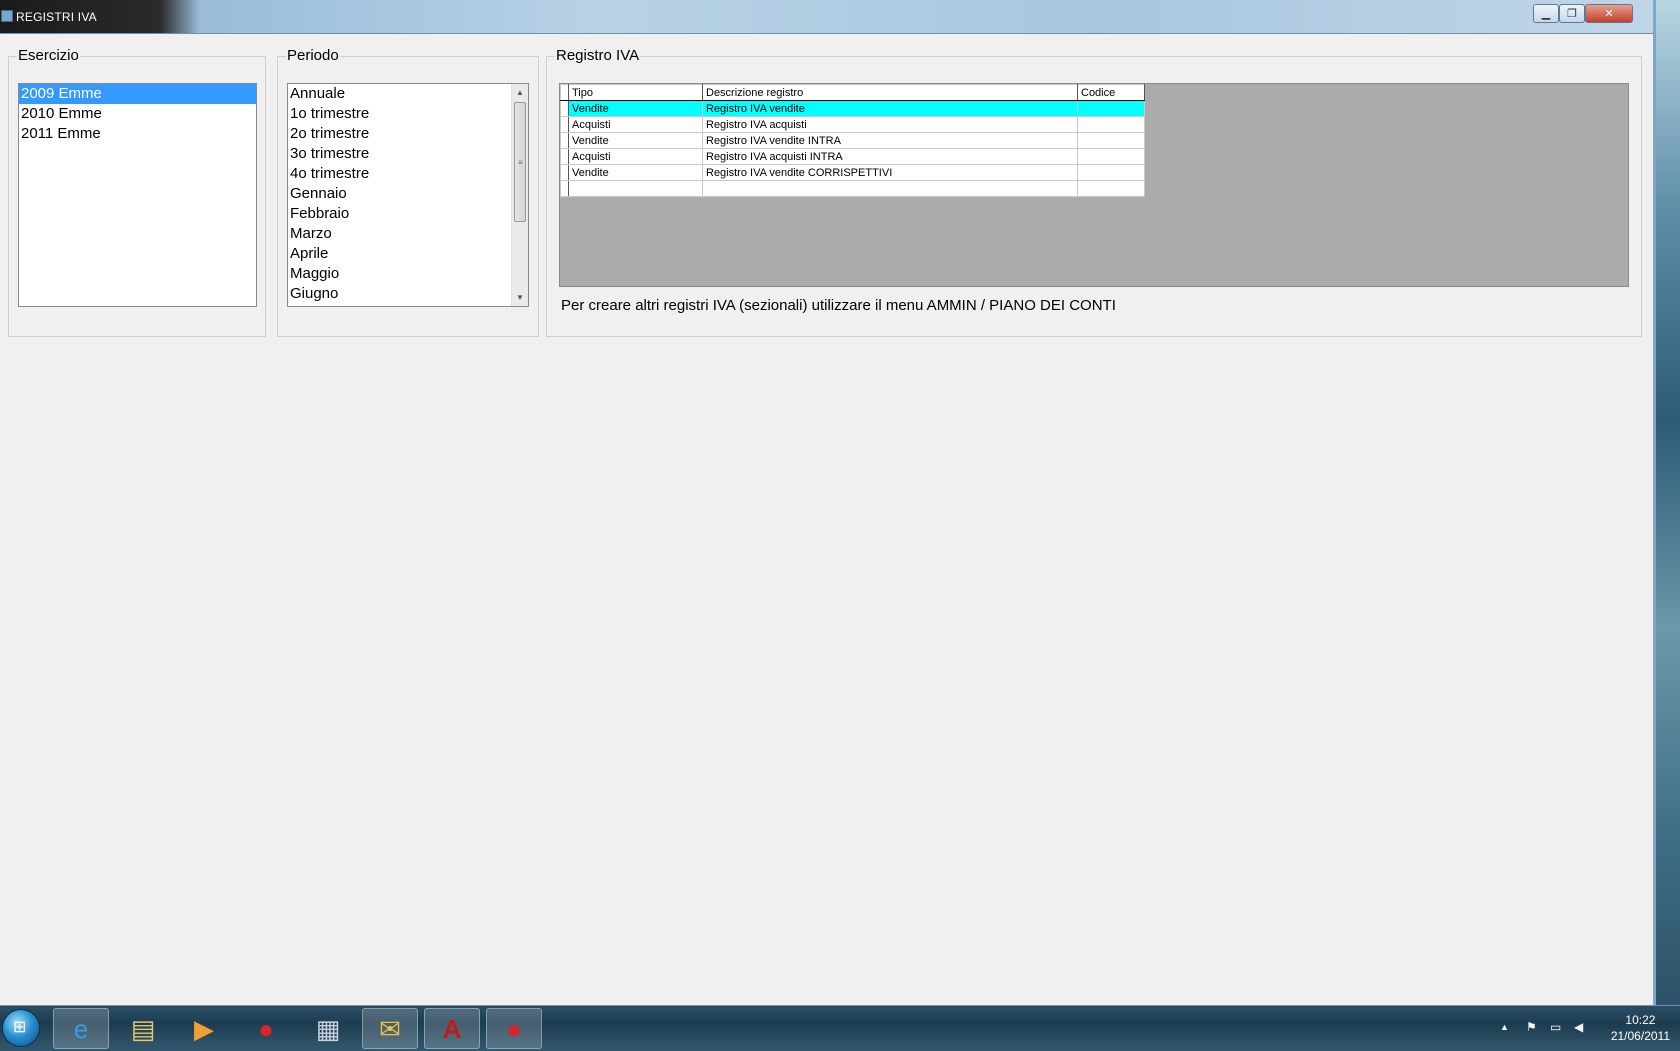 The height and width of the screenshot is (1051, 1680). What do you see at coordinates (408, 234) in the screenshot?
I see `list-item: Marzo` at bounding box center [408, 234].